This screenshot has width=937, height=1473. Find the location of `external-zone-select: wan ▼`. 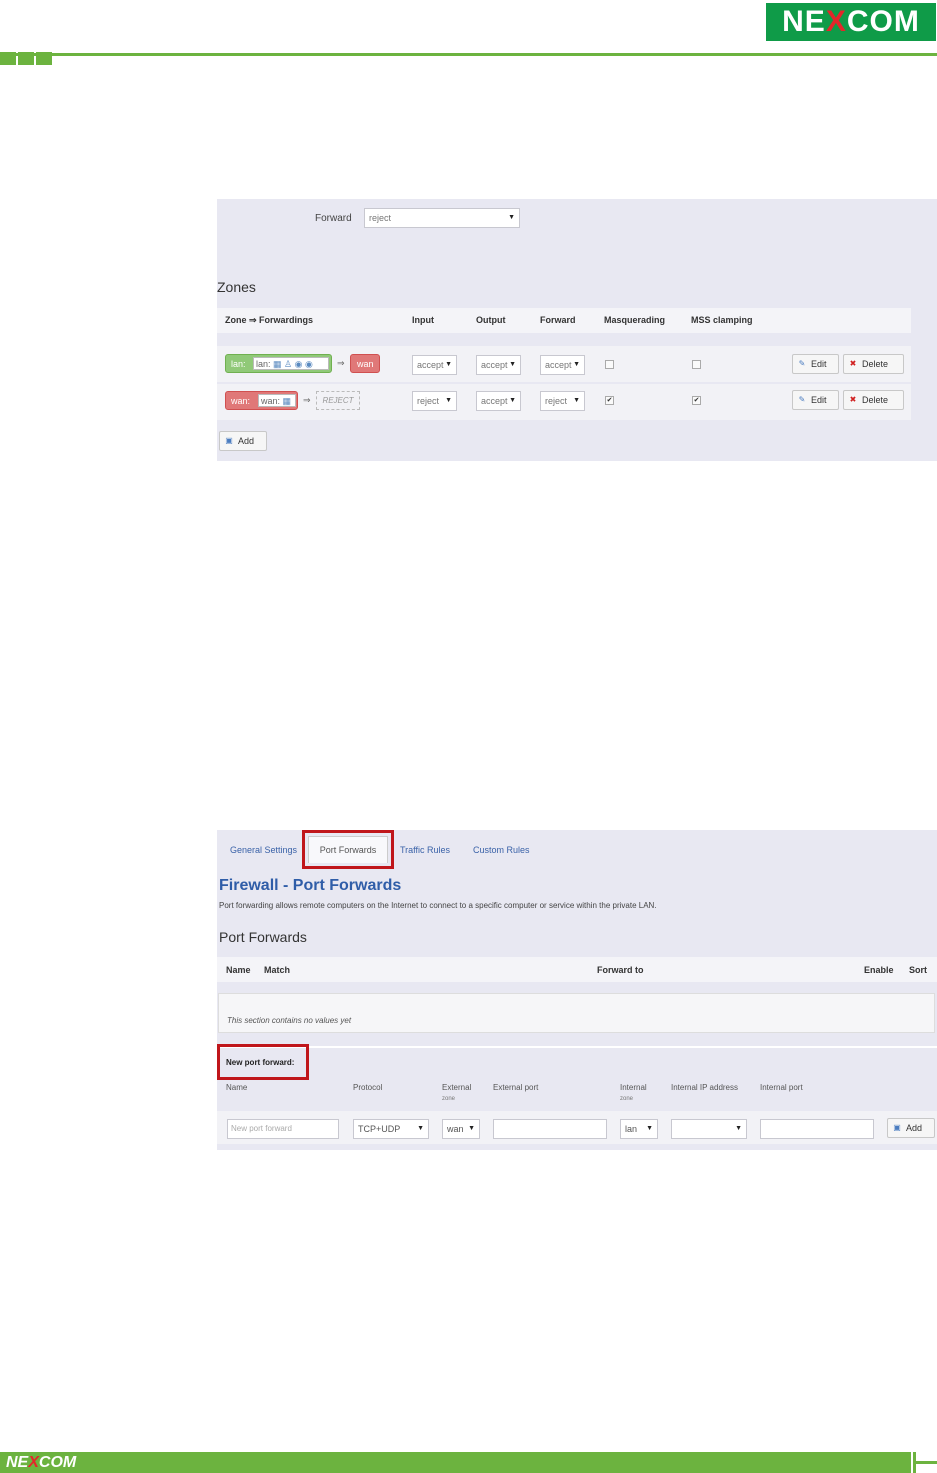

external-zone-select: wan ▼ is located at coordinates (461, 1129).